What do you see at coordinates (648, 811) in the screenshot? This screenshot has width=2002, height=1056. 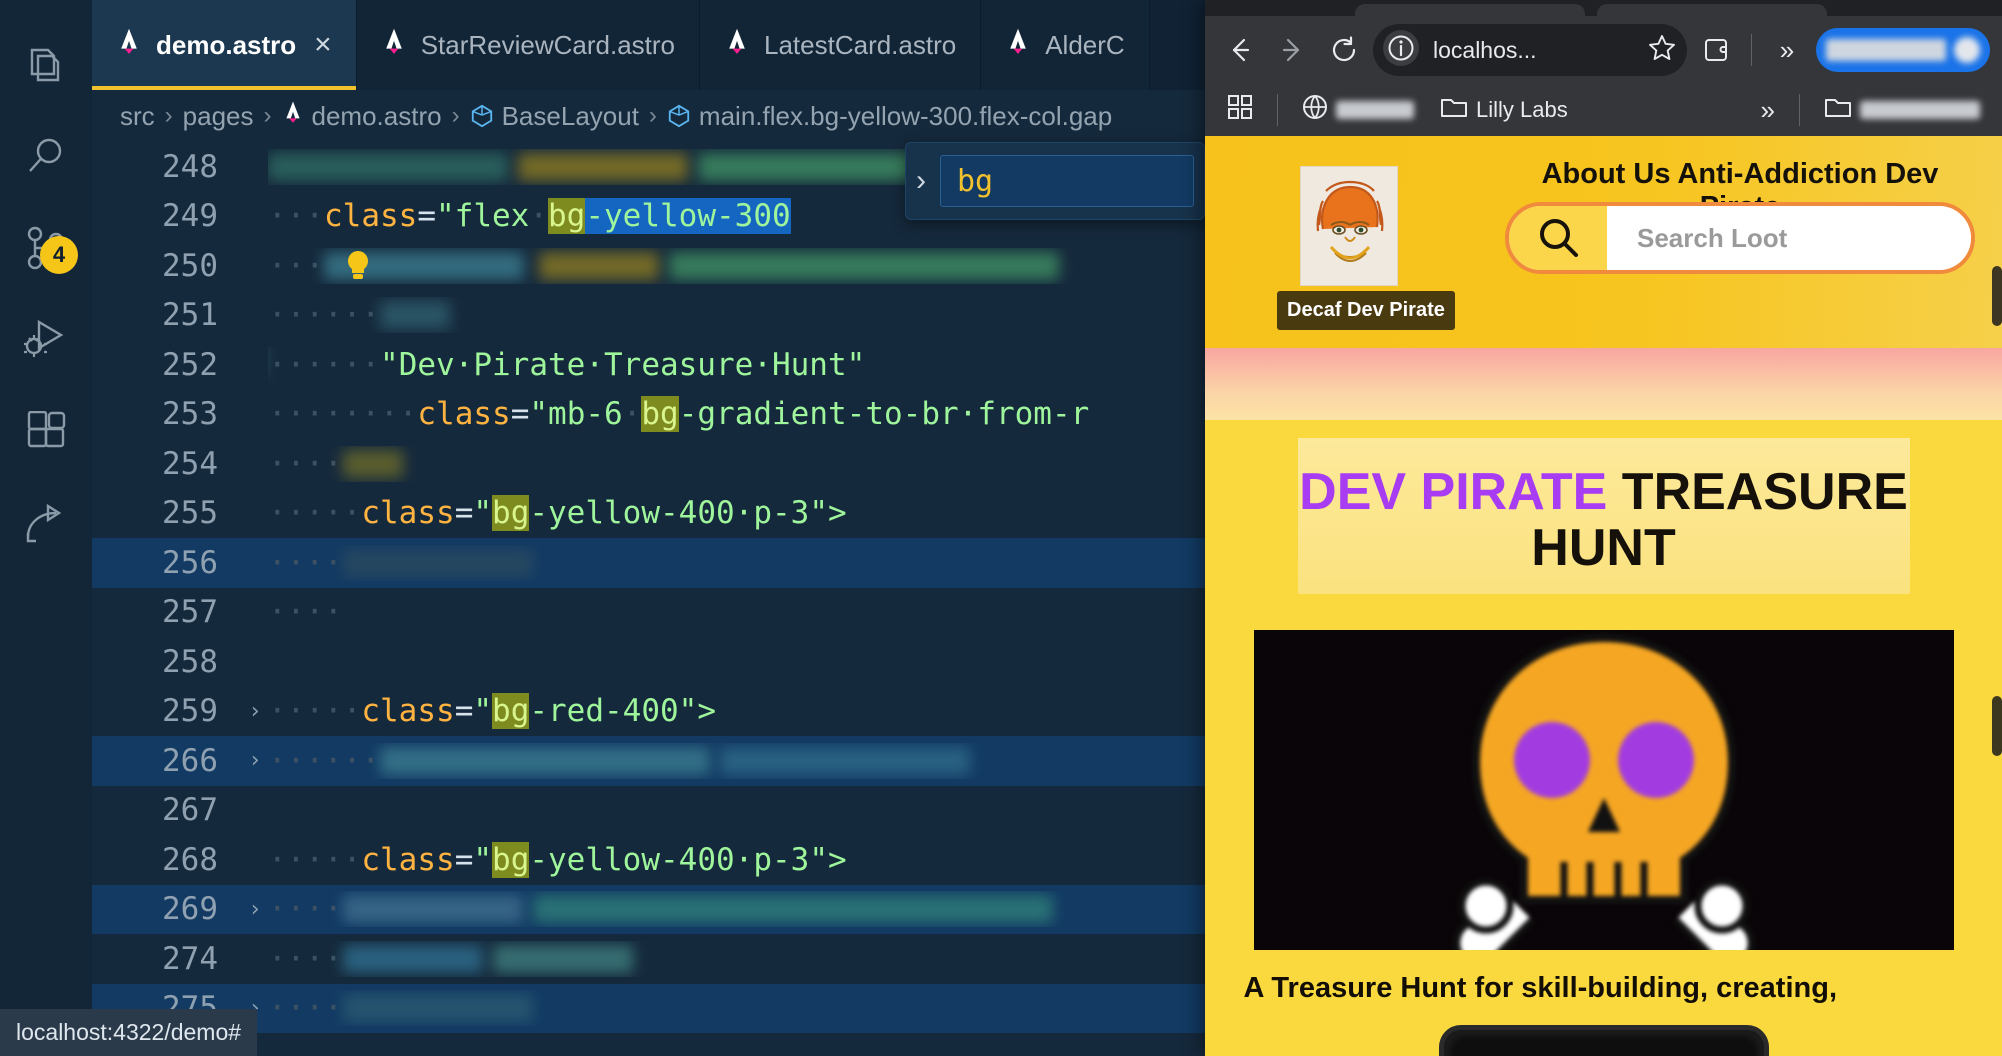 I see `code-line: 267` at bounding box center [648, 811].